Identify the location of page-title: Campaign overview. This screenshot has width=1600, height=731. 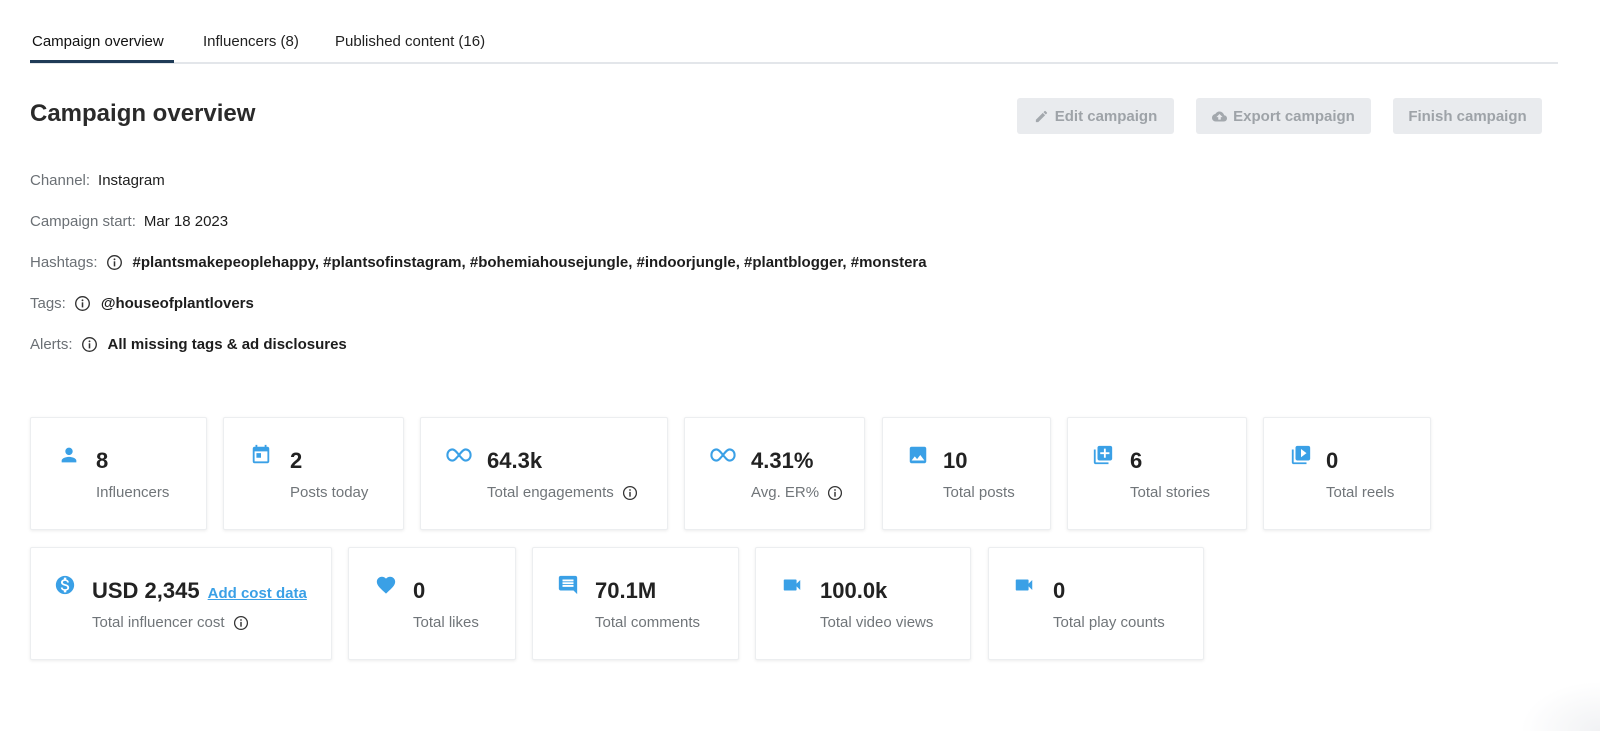
(143, 113).